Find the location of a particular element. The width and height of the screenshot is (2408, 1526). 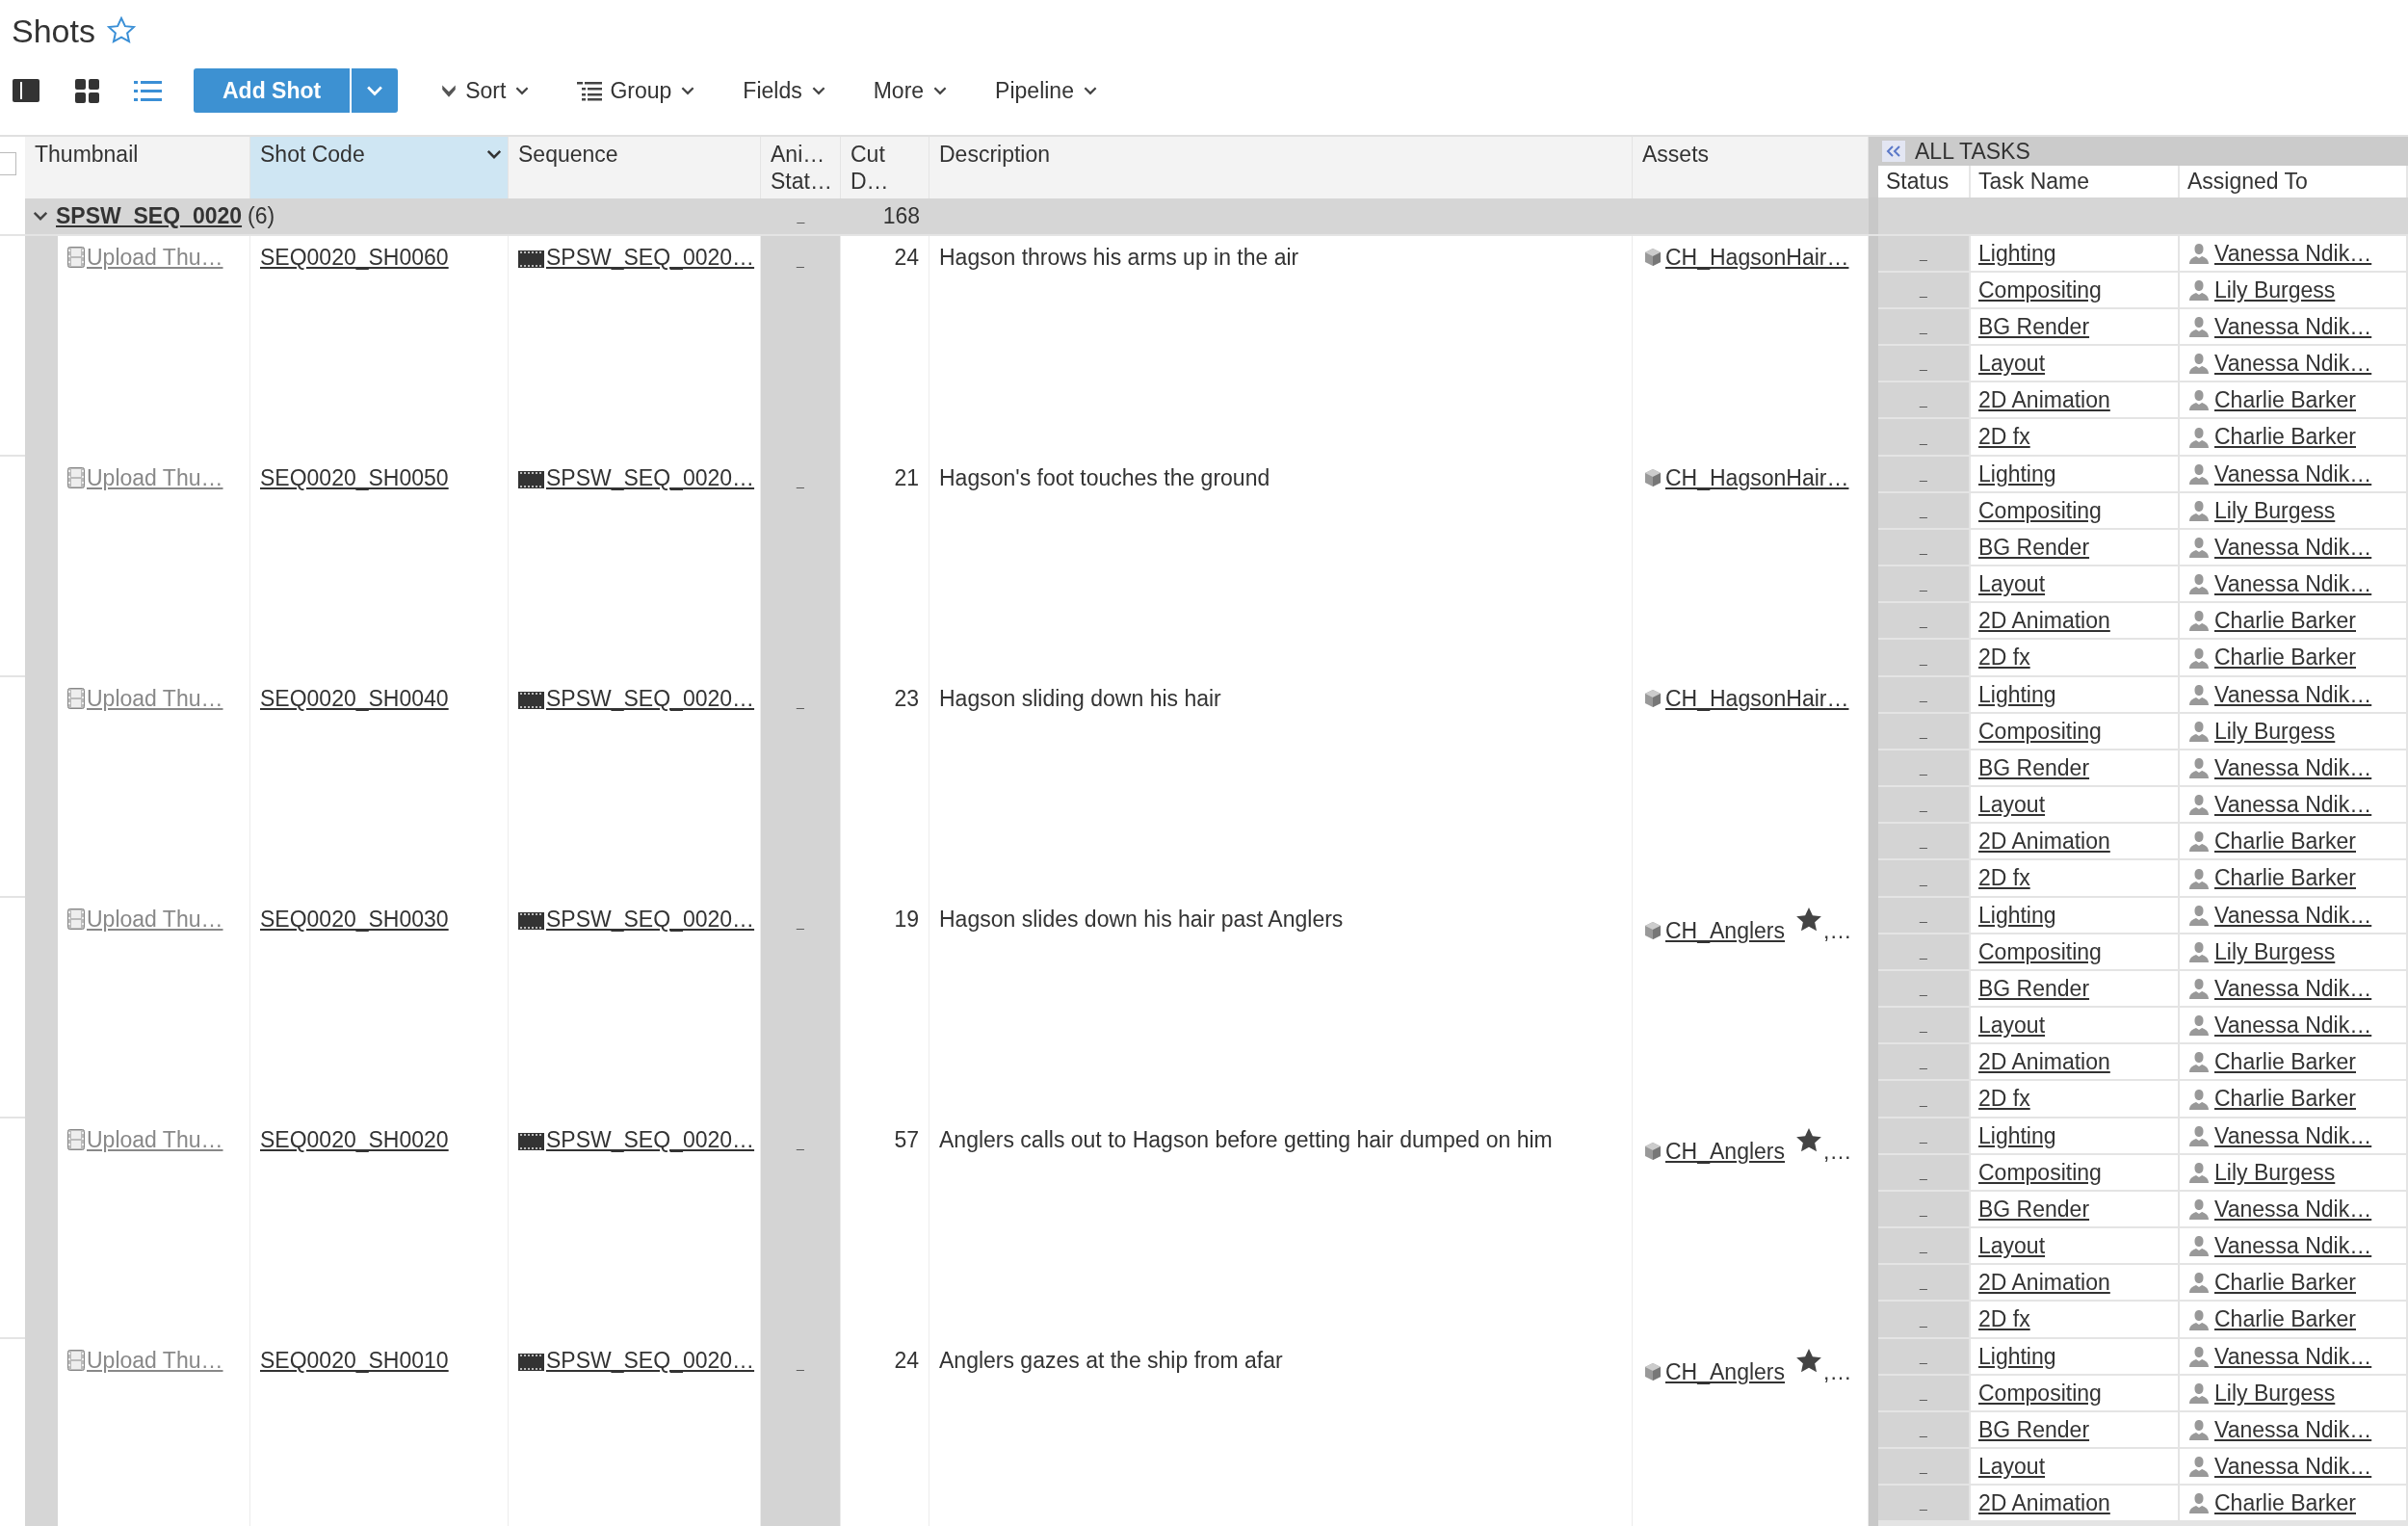

toolbar-menu-button: Group is located at coordinates (637, 90).